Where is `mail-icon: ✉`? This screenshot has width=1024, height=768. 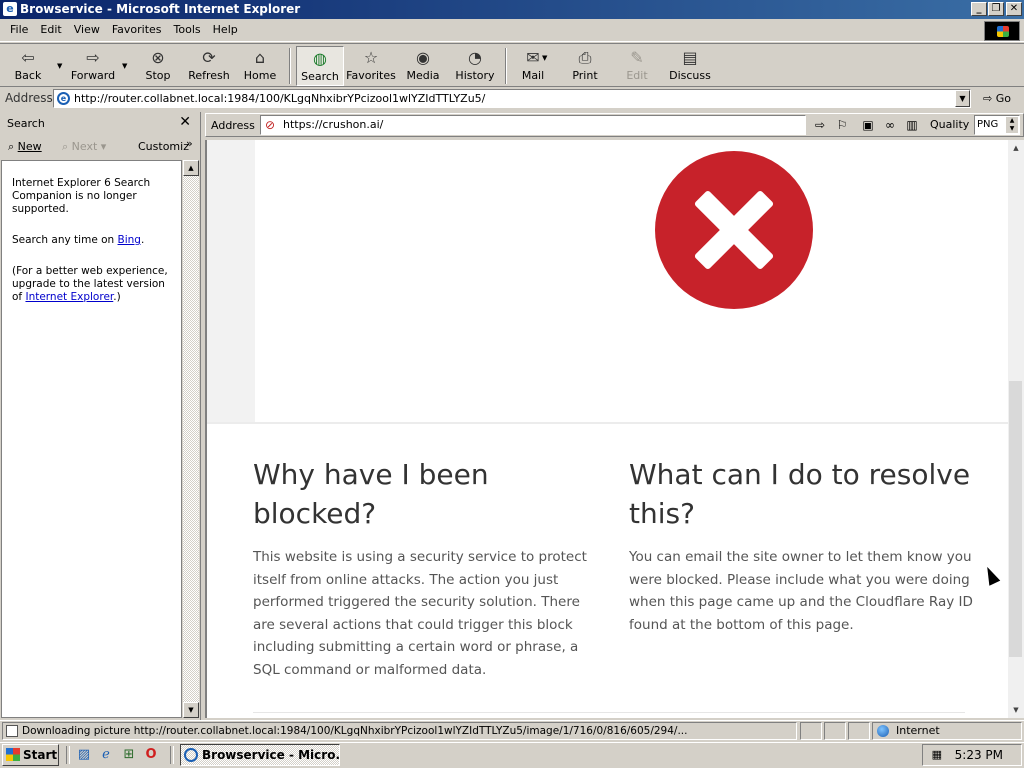
mail-icon: ✉ is located at coordinates (533, 57).